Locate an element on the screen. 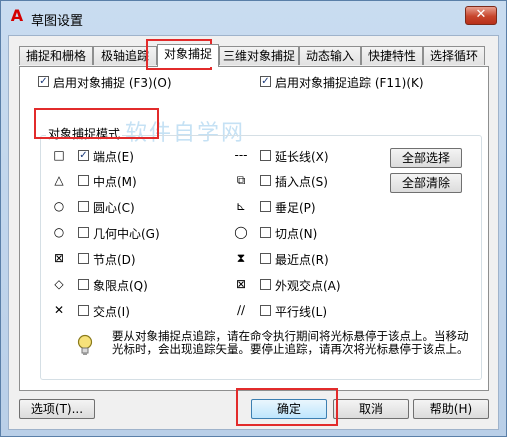 The height and width of the screenshot is (437, 507). ok-highlight is located at coordinates (287, 407).